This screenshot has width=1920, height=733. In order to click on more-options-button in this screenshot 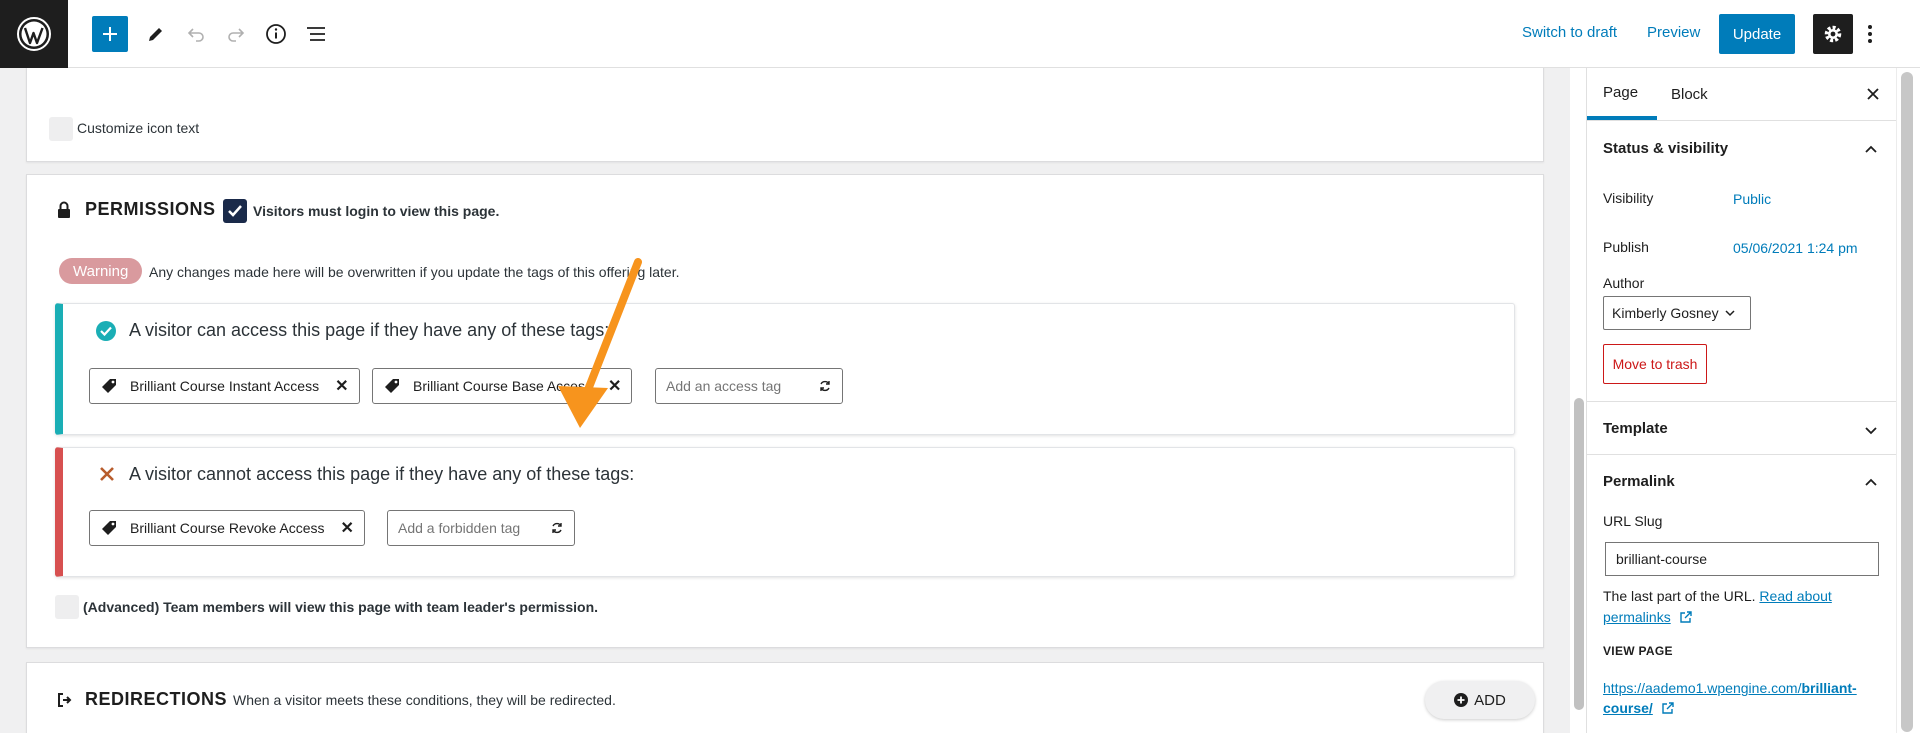, I will do `click(1870, 34)`.